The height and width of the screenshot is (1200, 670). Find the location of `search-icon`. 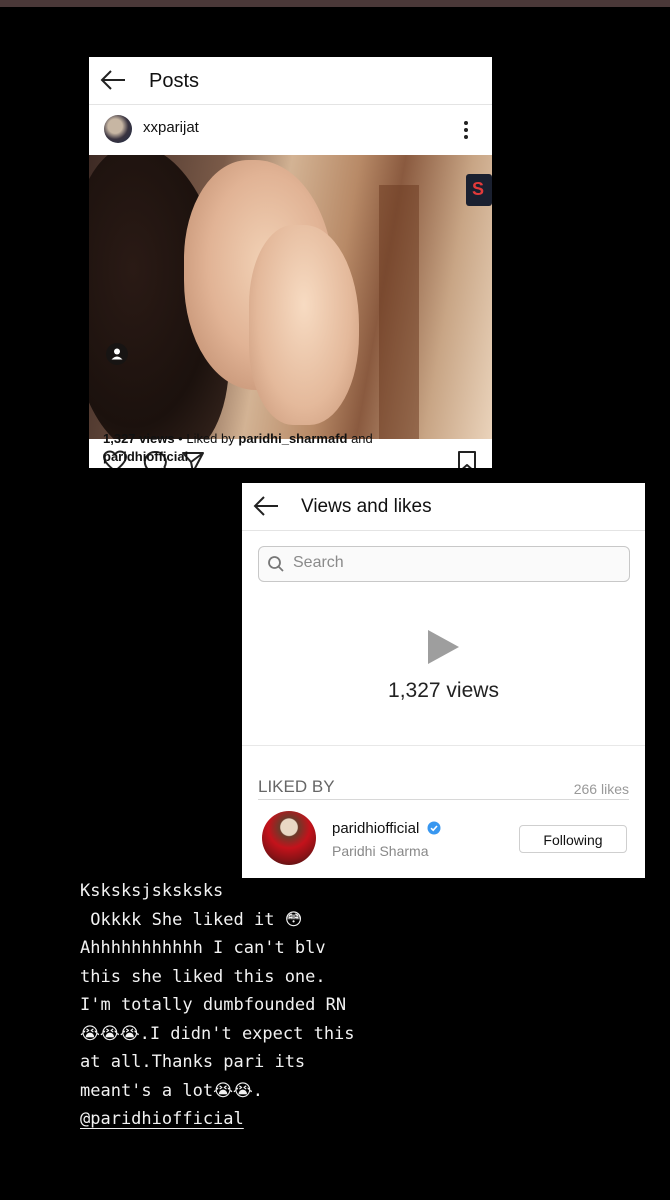

search-icon is located at coordinates (276, 564).